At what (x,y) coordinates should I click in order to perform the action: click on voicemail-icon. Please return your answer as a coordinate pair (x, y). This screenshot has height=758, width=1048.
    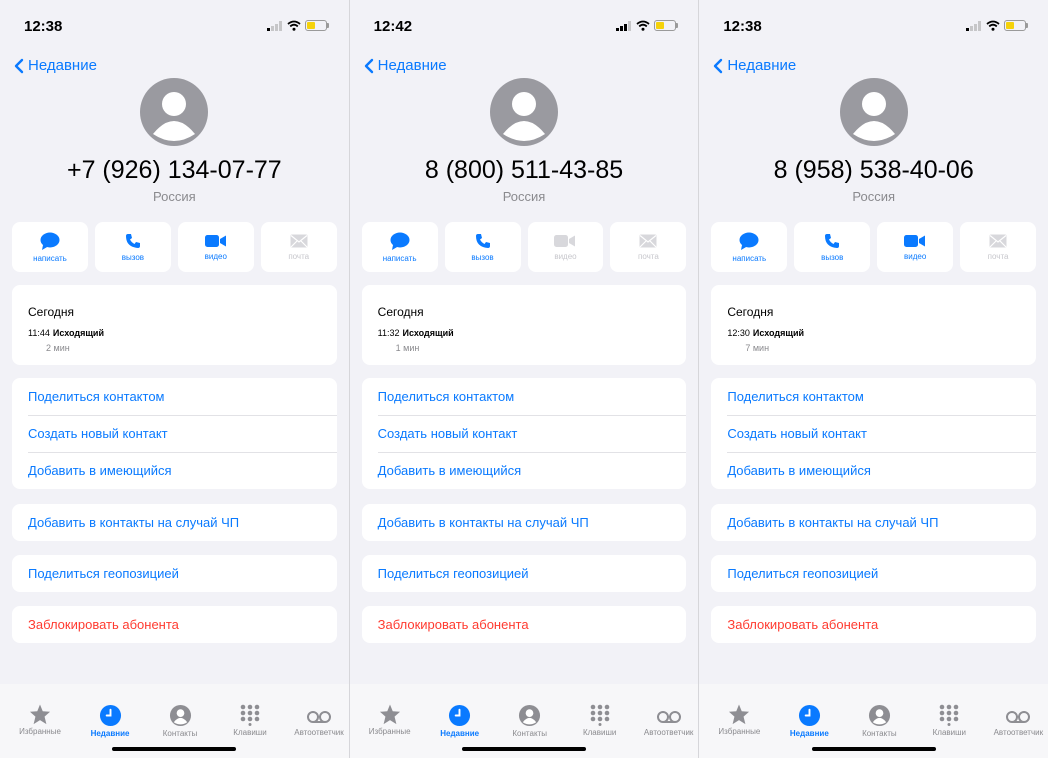
    Looking at the image, I should click on (668, 717).